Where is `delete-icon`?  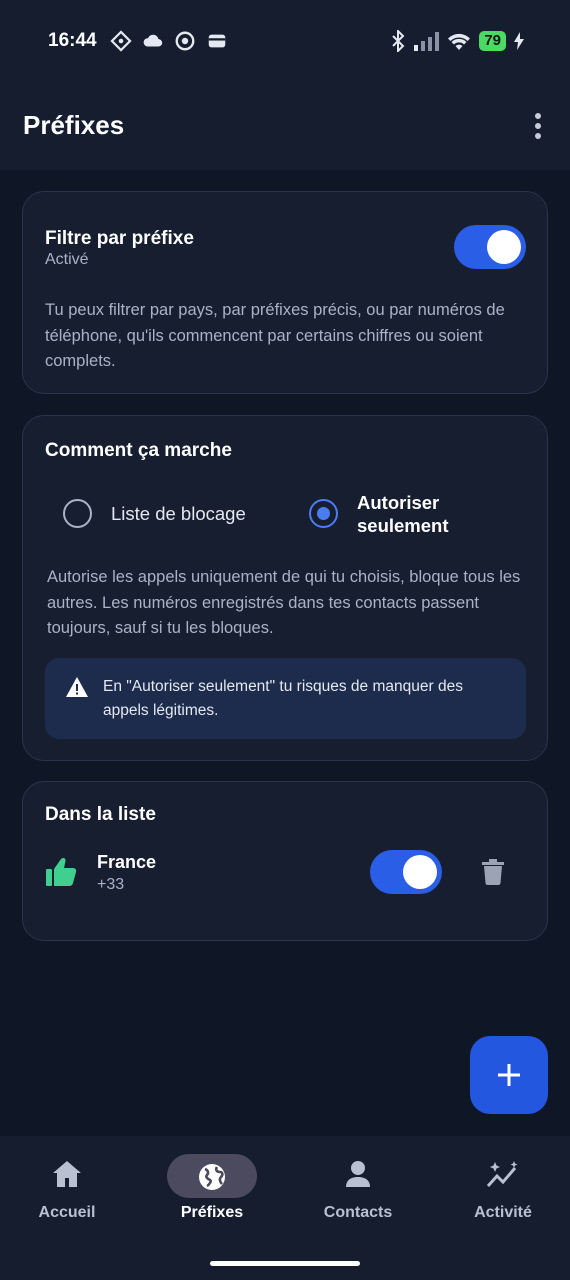 delete-icon is located at coordinates (493, 872).